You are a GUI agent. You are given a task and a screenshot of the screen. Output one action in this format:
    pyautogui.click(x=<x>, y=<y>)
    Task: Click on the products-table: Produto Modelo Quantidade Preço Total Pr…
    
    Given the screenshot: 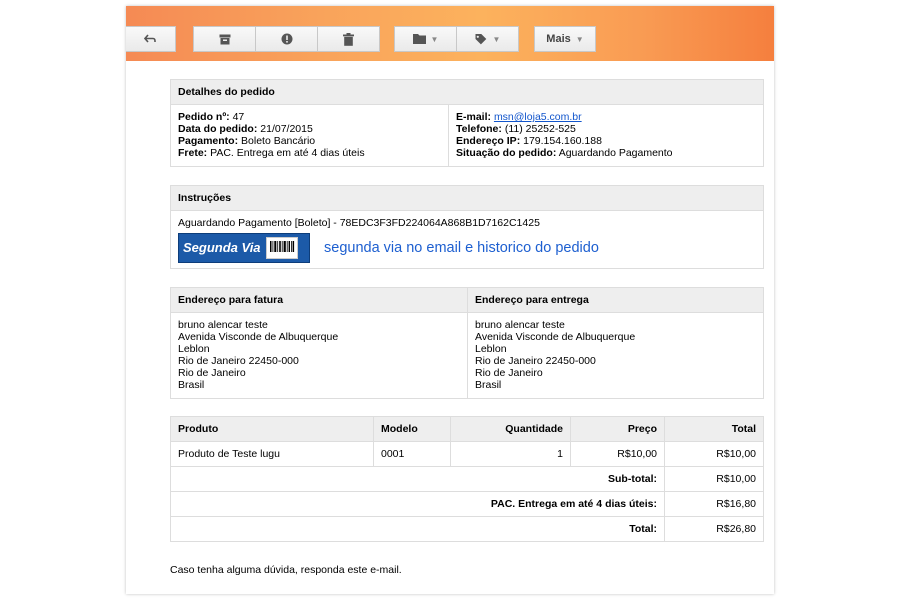 What is the action you would take?
    pyautogui.click(x=467, y=479)
    